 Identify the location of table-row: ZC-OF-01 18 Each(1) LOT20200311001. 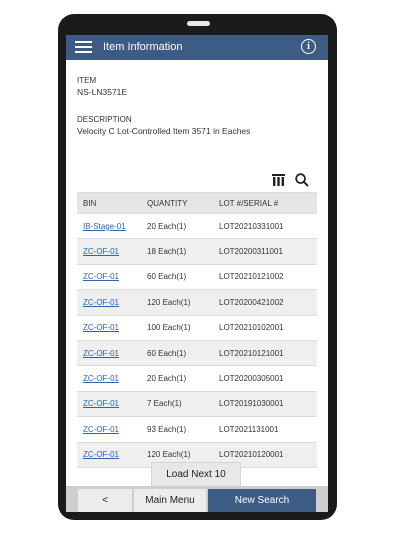
(197, 251).